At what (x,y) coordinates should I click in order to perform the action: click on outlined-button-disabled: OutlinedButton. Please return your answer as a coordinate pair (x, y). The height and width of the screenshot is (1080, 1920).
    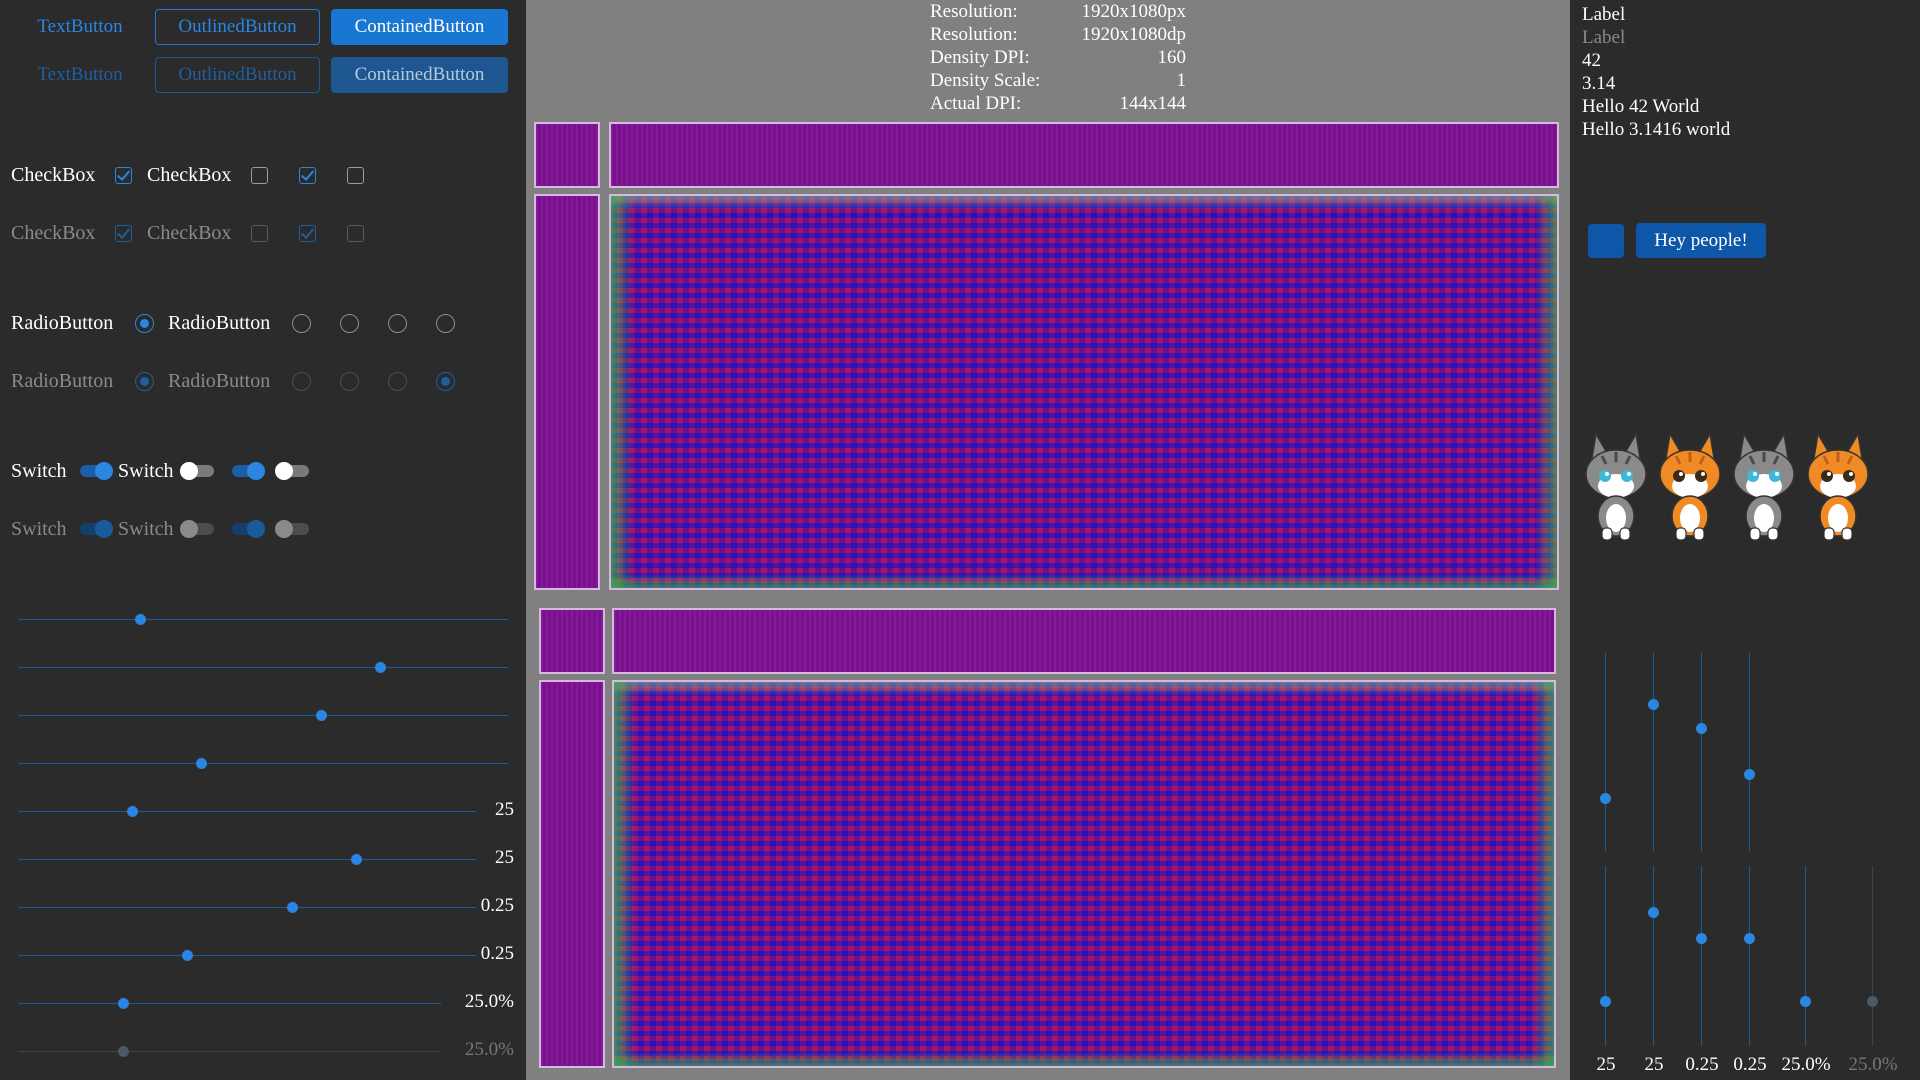
    Looking at the image, I should click on (237, 75).